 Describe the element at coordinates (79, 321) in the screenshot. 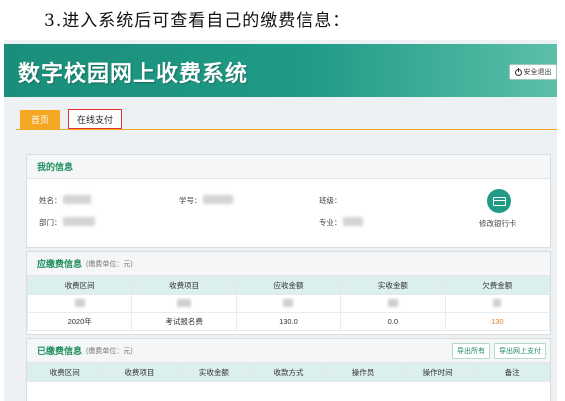

I see `period-cell: 2020年` at that location.